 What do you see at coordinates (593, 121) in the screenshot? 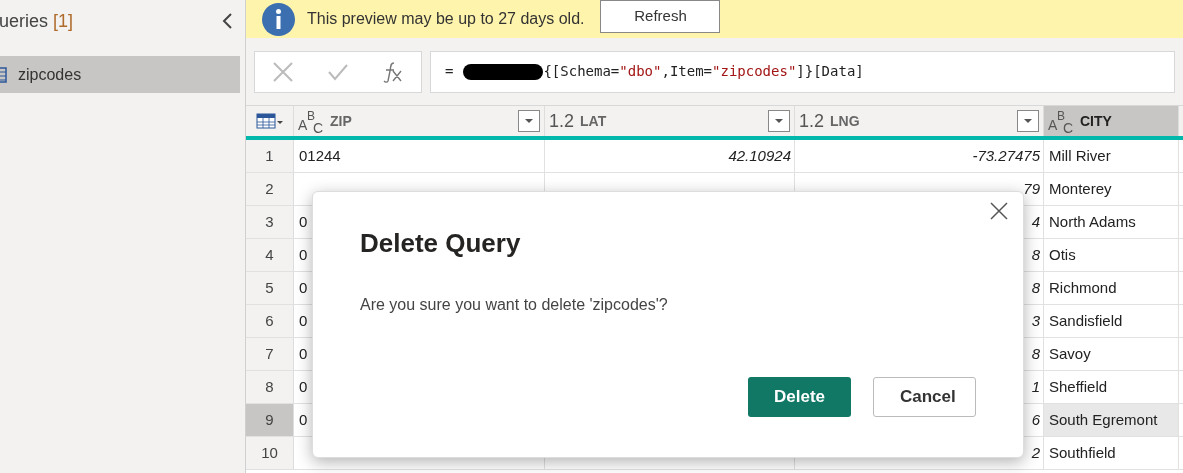
I see `column-name: LAT` at bounding box center [593, 121].